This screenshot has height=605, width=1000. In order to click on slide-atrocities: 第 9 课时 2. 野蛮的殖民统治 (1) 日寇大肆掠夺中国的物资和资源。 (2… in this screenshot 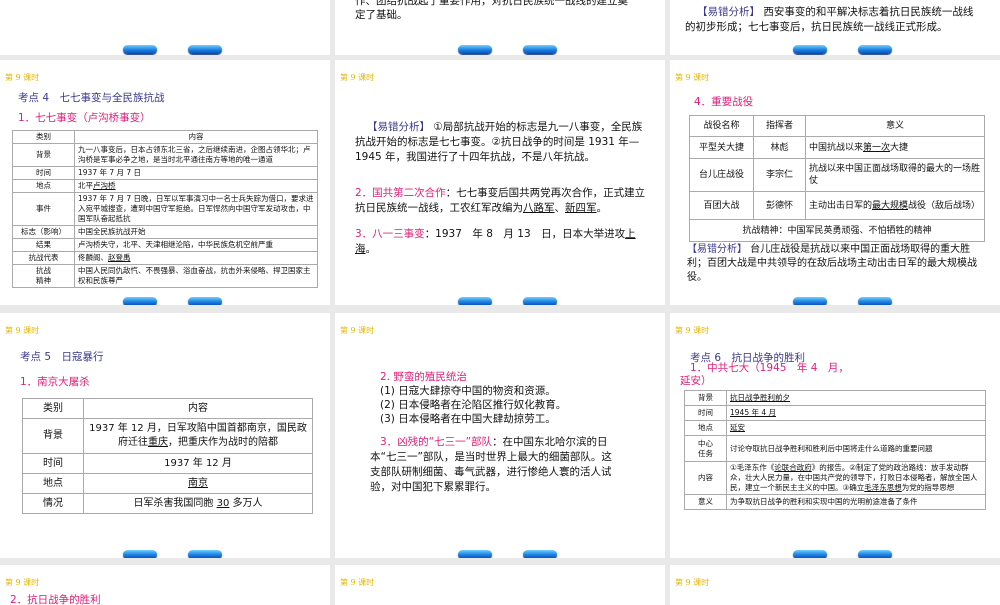, I will do `click(500, 435)`.